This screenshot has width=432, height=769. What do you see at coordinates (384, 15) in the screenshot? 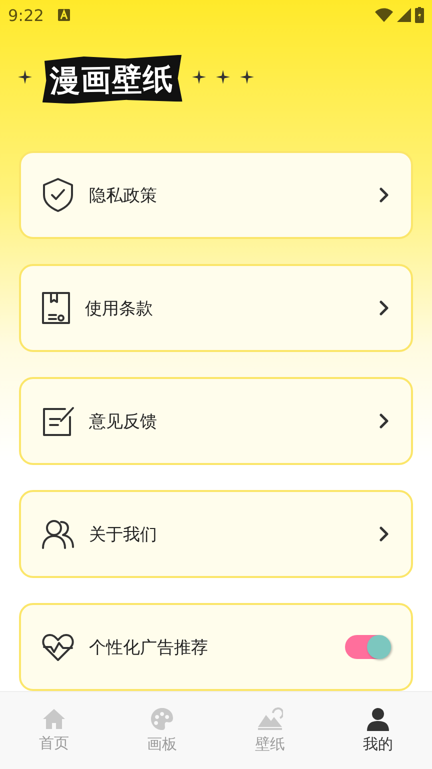
I see `wifi-icon` at bounding box center [384, 15].